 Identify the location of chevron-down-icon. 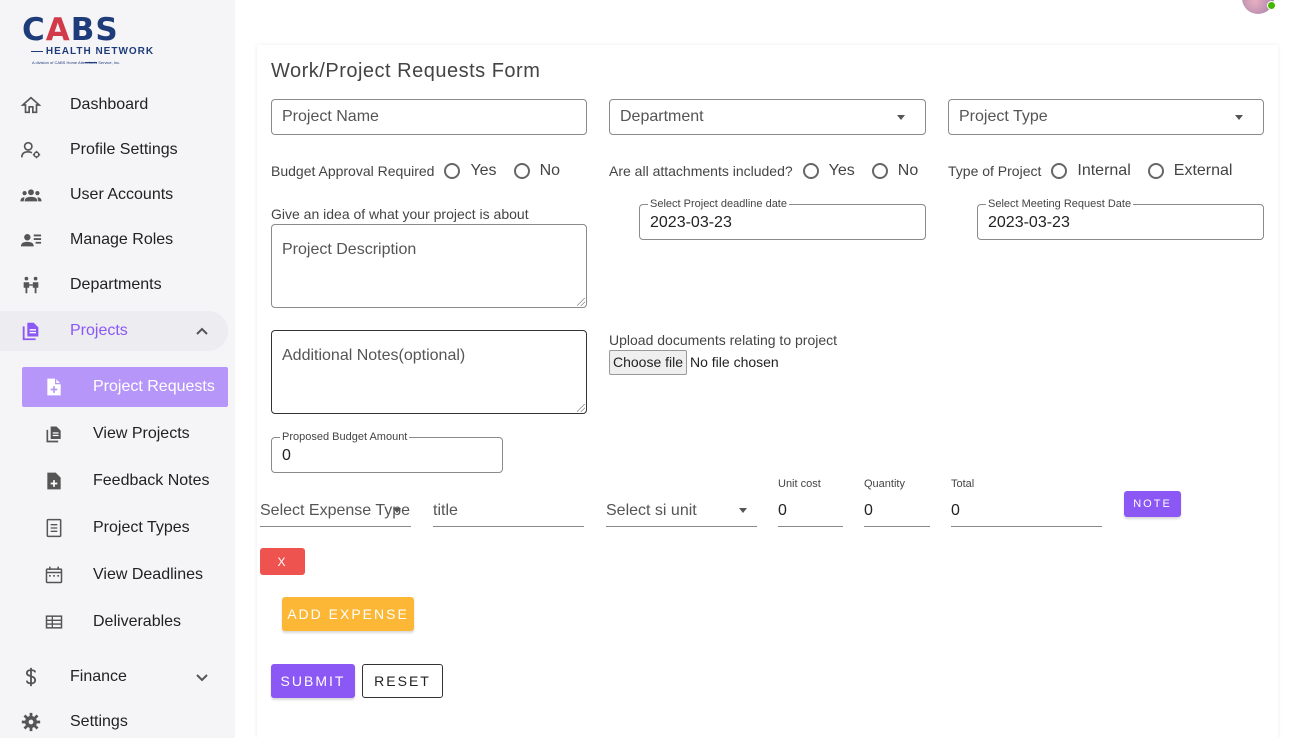
(202, 677).